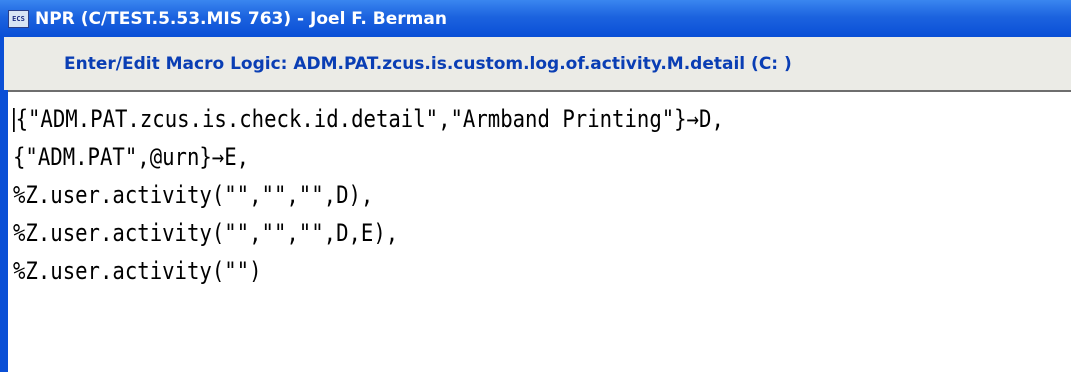 The width and height of the screenshot is (1071, 372). I want to click on code-line: %Z.user.activity("","","",D),, so click(368, 195).